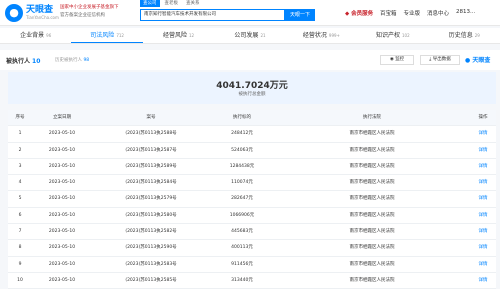 The width and height of the screenshot is (500, 289). I want to click on cell-index: 8, so click(20, 248).